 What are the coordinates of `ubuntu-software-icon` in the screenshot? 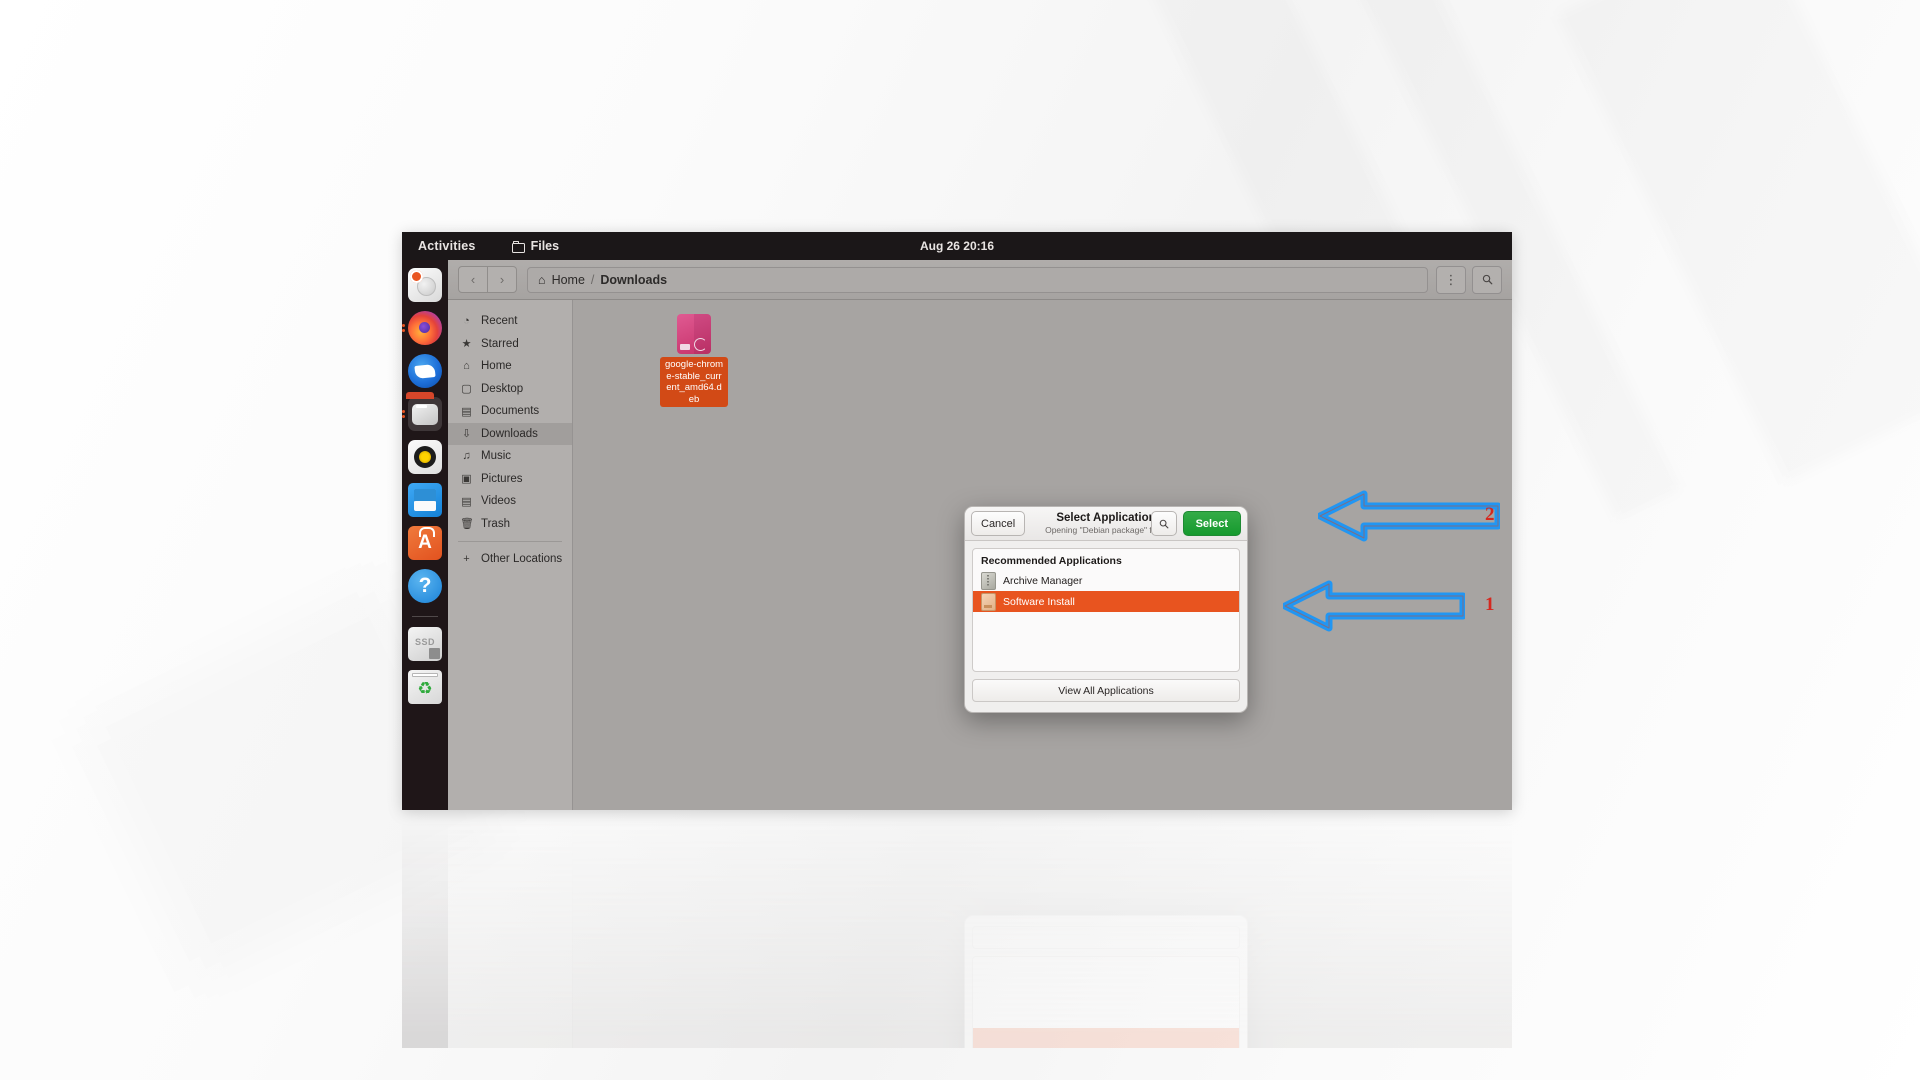 It's located at (425, 543).